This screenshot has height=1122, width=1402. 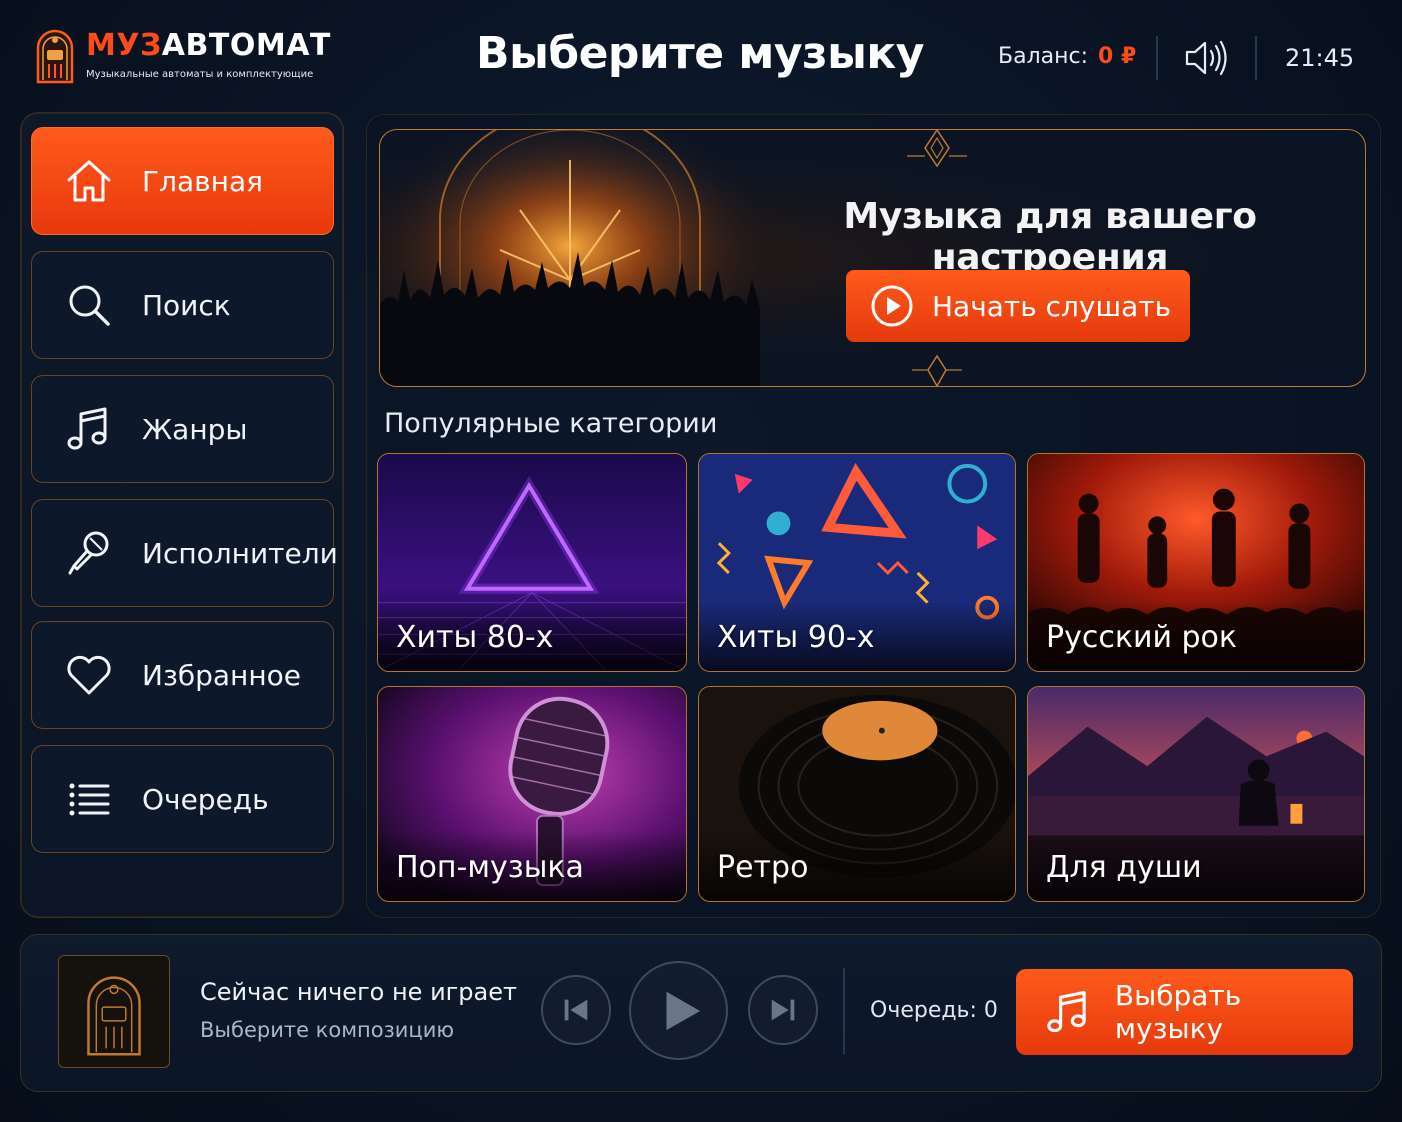 What do you see at coordinates (195, 429) in the screenshot?
I see `sidebar-item-label: Жанры` at bounding box center [195, 429].